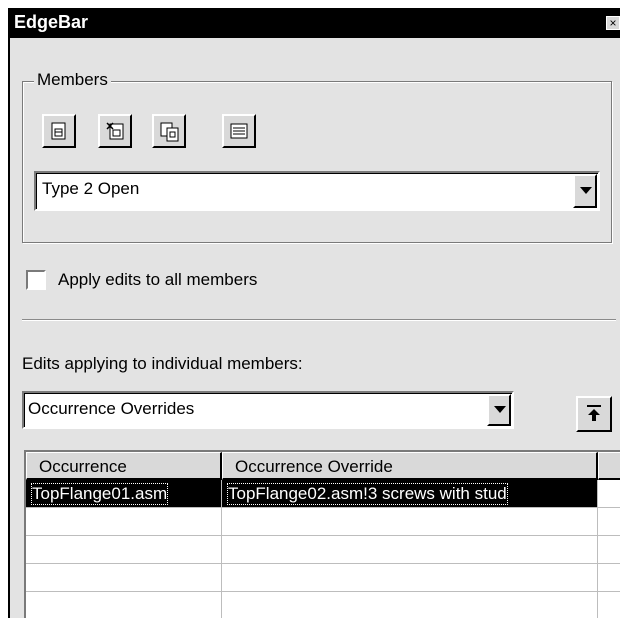 This screenshot has height=618, width=620. I want to click on add-member-icon, so click(58, 131).